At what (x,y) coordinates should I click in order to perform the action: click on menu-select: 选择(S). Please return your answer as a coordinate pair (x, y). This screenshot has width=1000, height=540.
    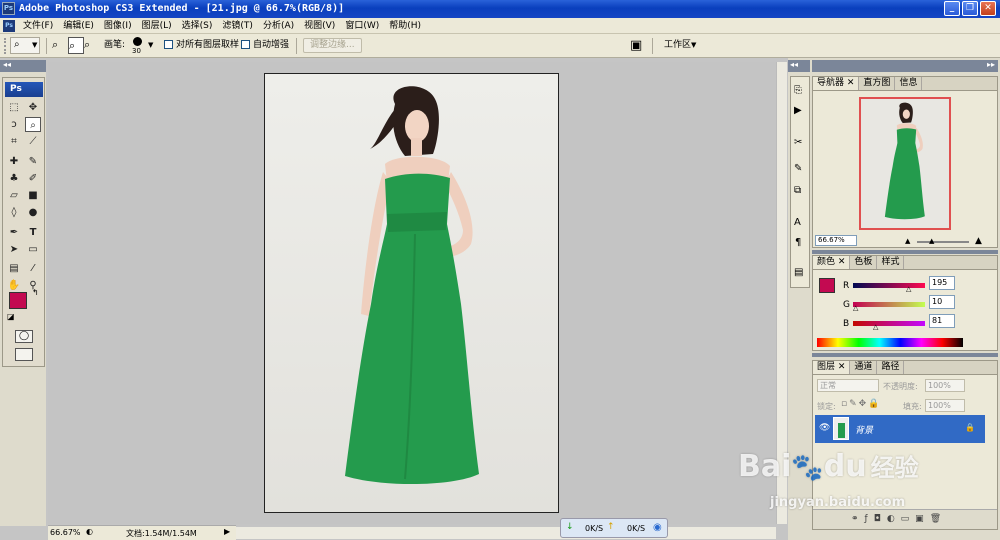
    Looking at the image, I should click on (197, 26).